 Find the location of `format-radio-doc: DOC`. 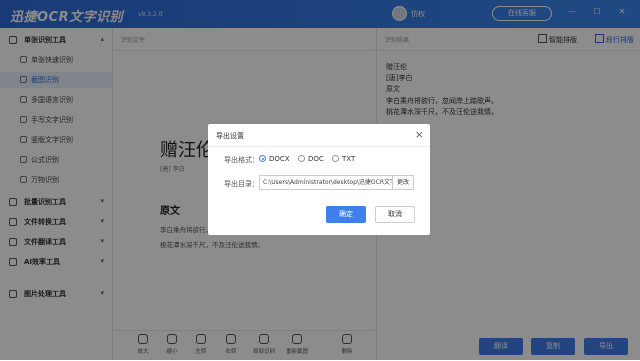

format-radio-doc: DOC is located at coordinates (311, 159).